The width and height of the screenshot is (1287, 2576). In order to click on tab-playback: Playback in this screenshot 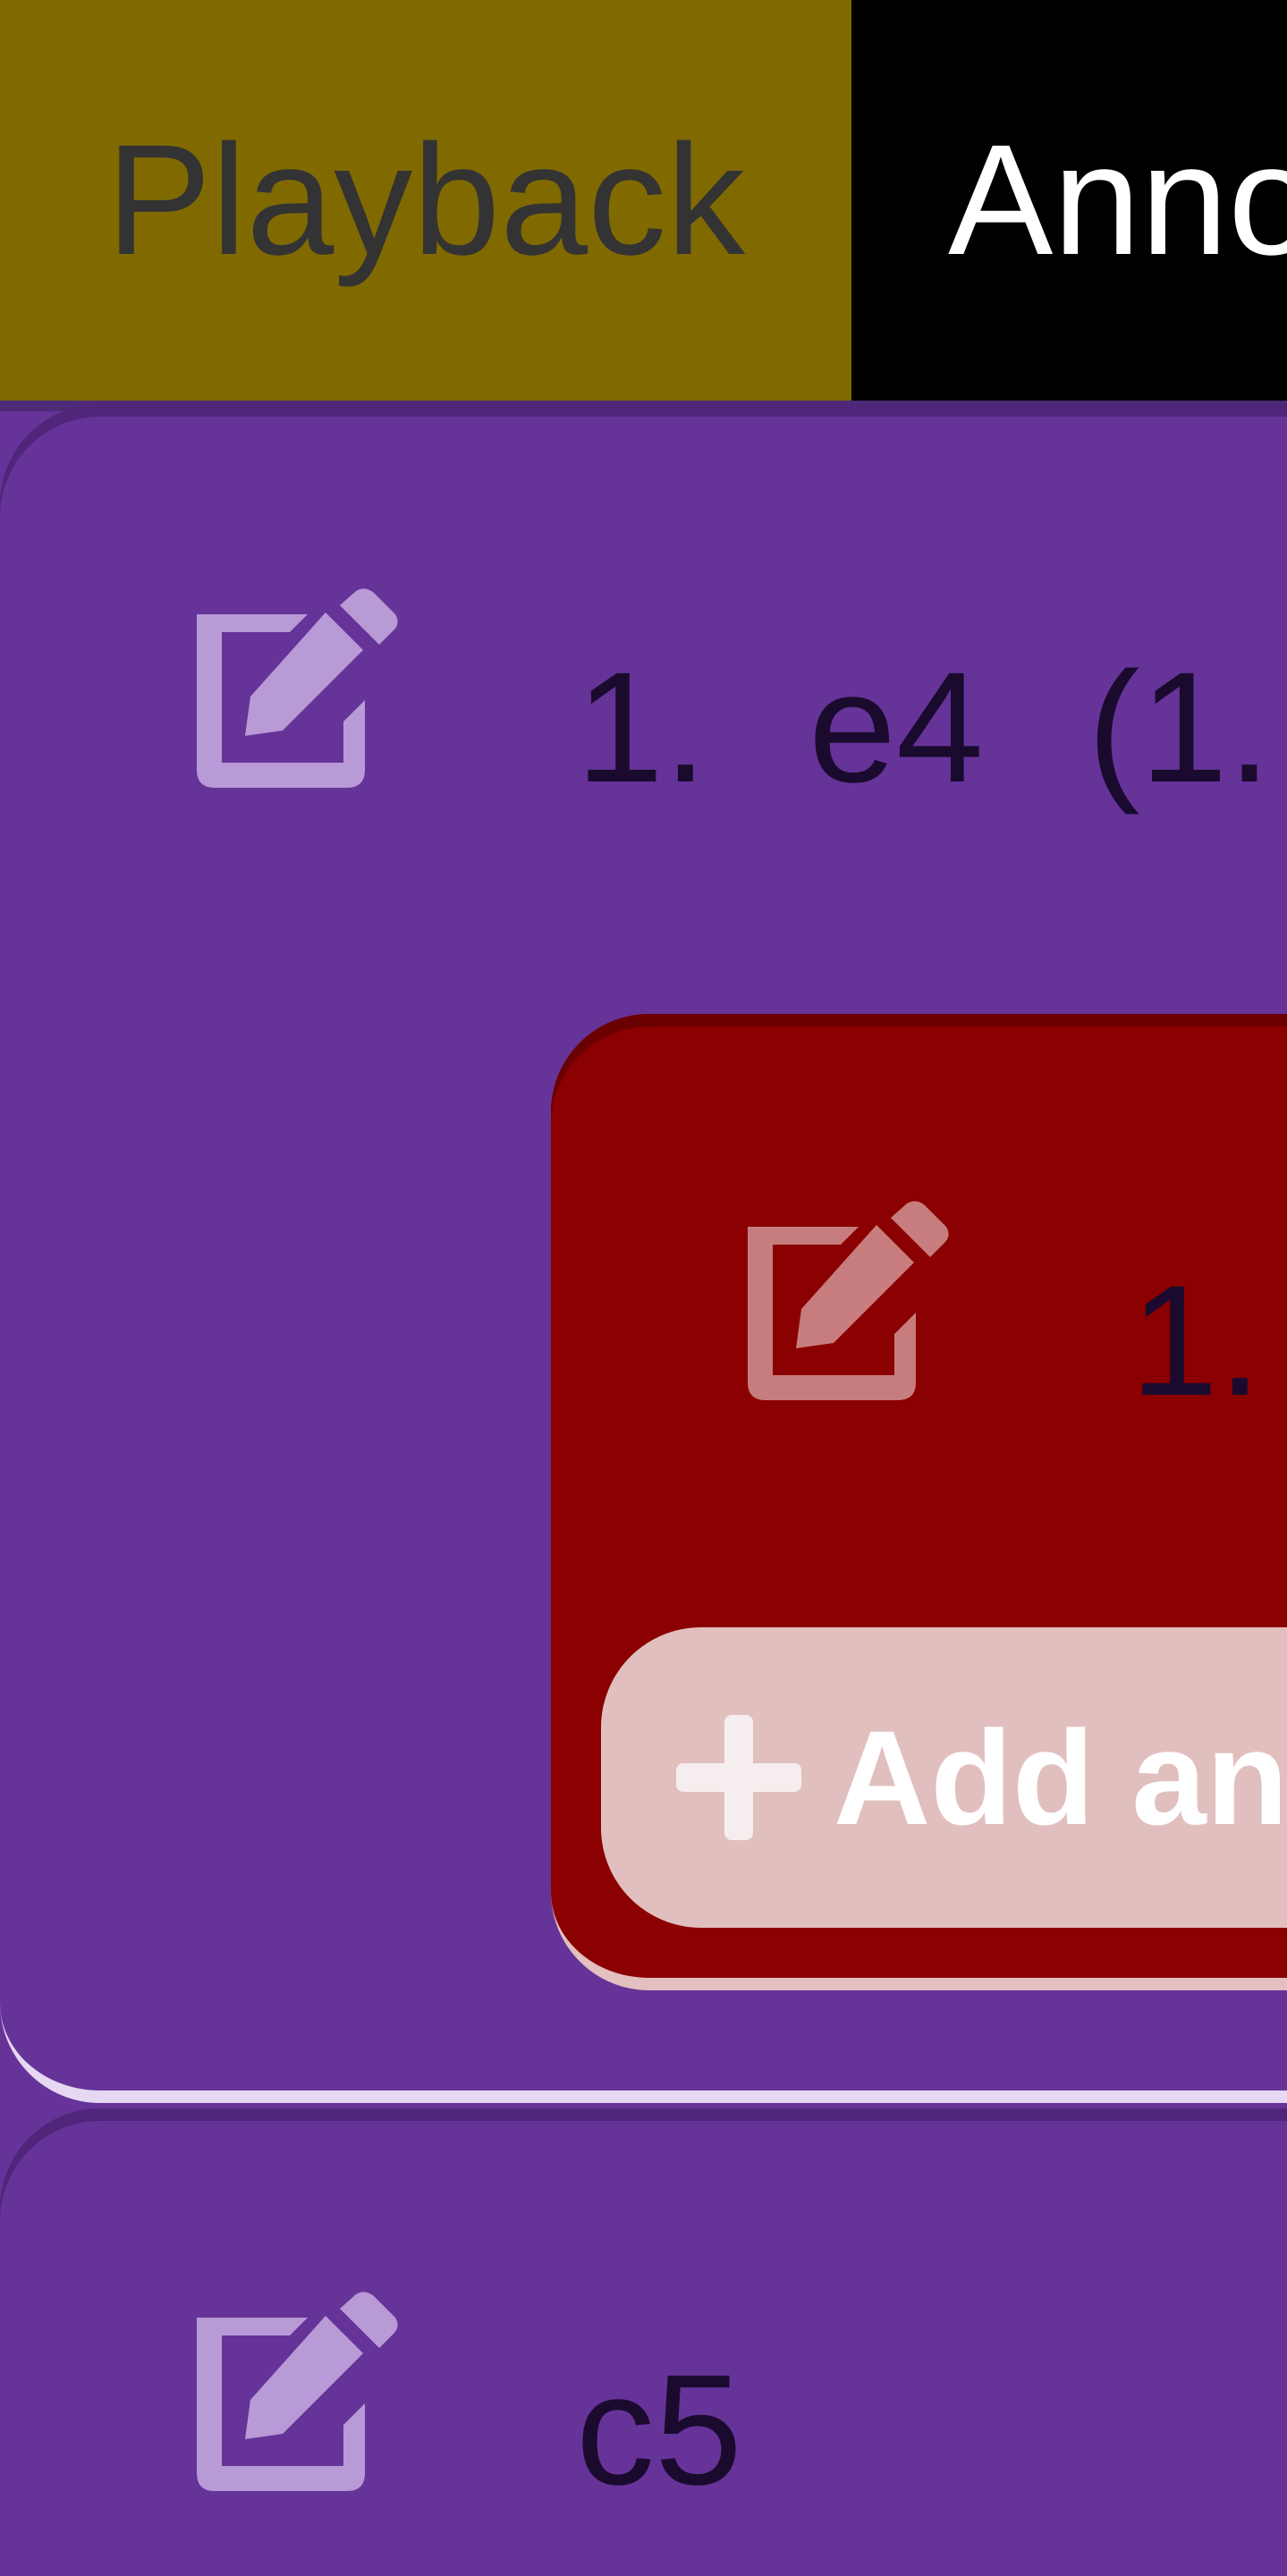, I will do `click(425, 200)`.